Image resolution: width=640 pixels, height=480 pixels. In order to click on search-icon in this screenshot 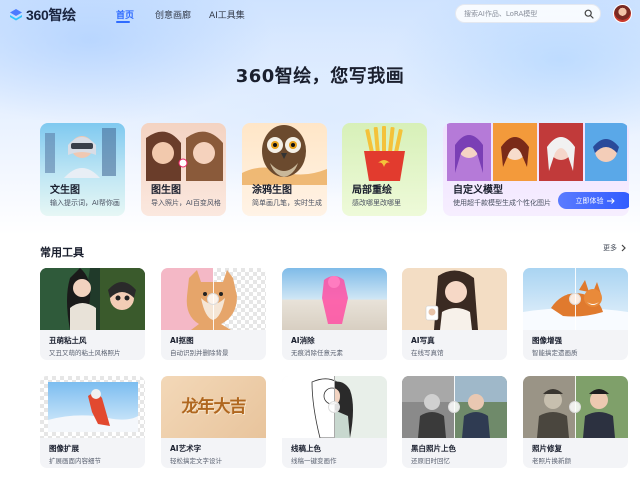, I will do `click(589, 14)`.